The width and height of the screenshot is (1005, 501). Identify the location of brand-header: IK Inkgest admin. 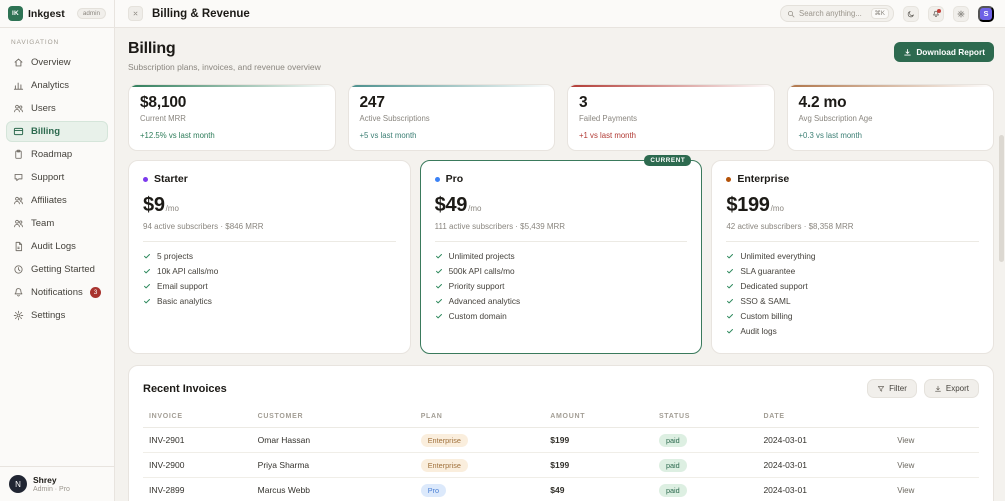
(57, 14).